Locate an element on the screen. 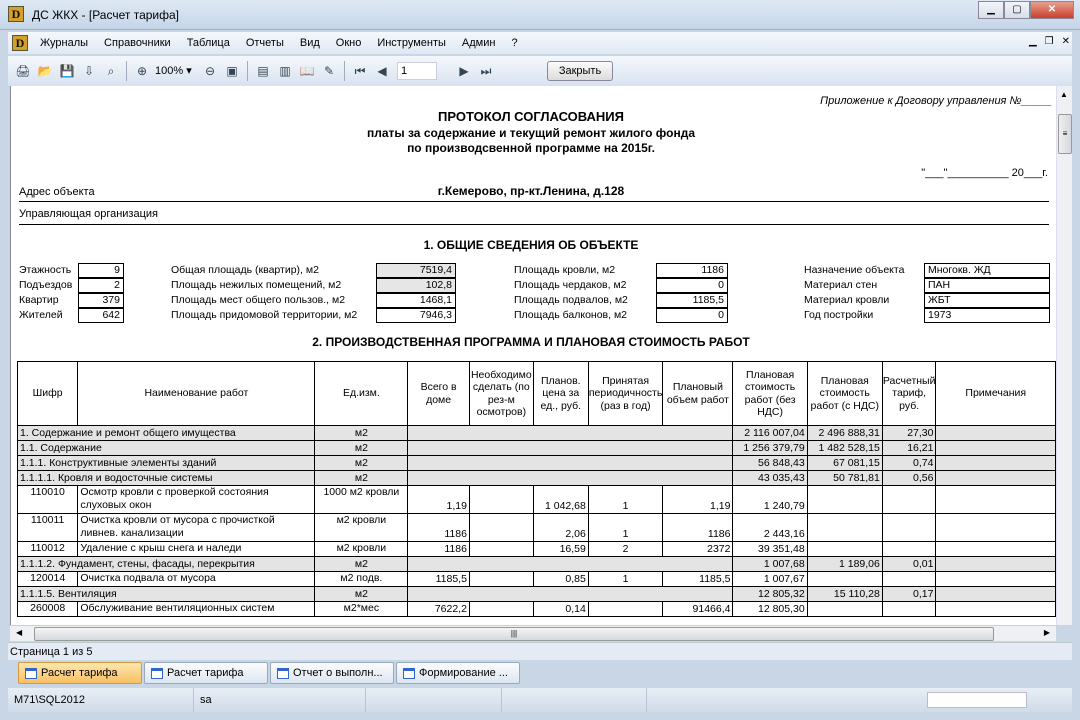 This screenshot has width=1080, height=720. appendix-text: Приложение к Договору управления №_____ is located at coordinates (936, 101).